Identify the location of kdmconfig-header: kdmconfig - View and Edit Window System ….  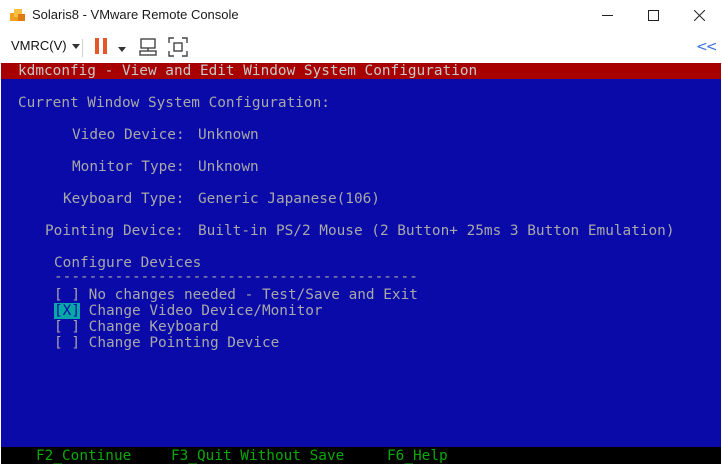
(248, 71).